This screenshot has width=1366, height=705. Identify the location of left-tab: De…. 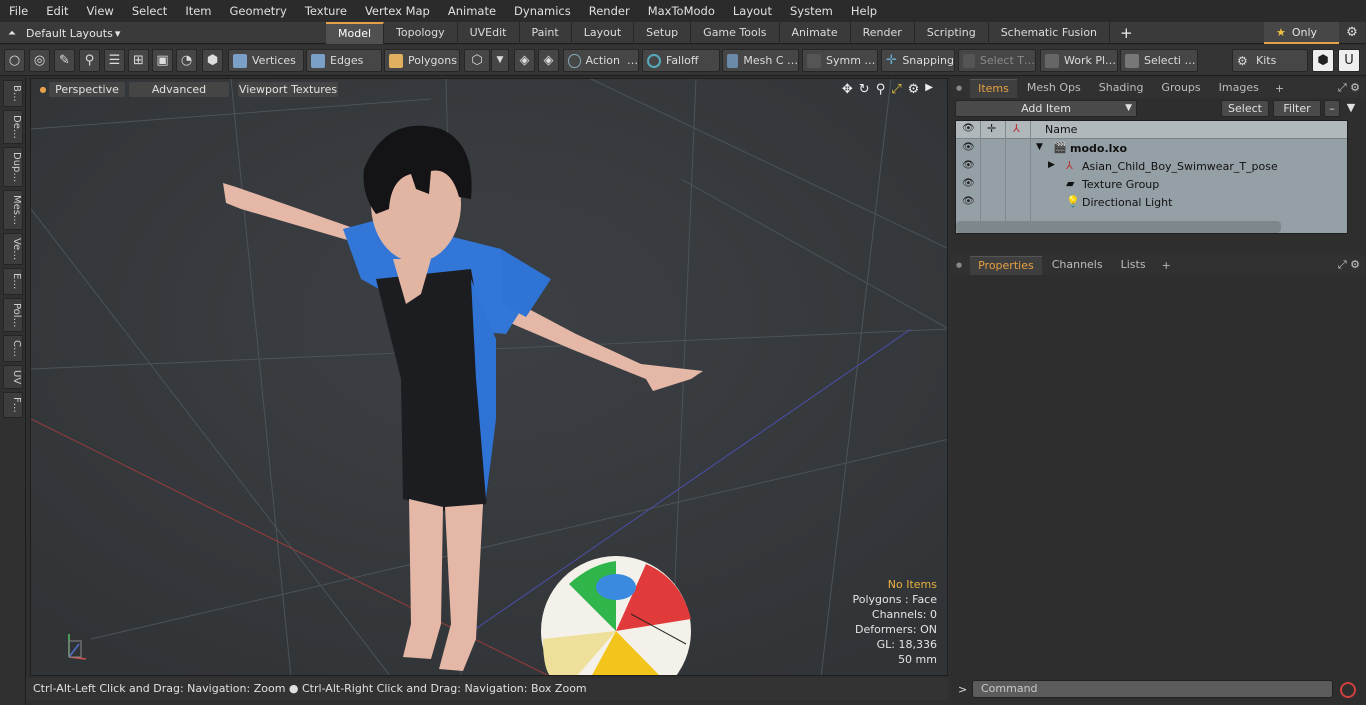
(13, 126).